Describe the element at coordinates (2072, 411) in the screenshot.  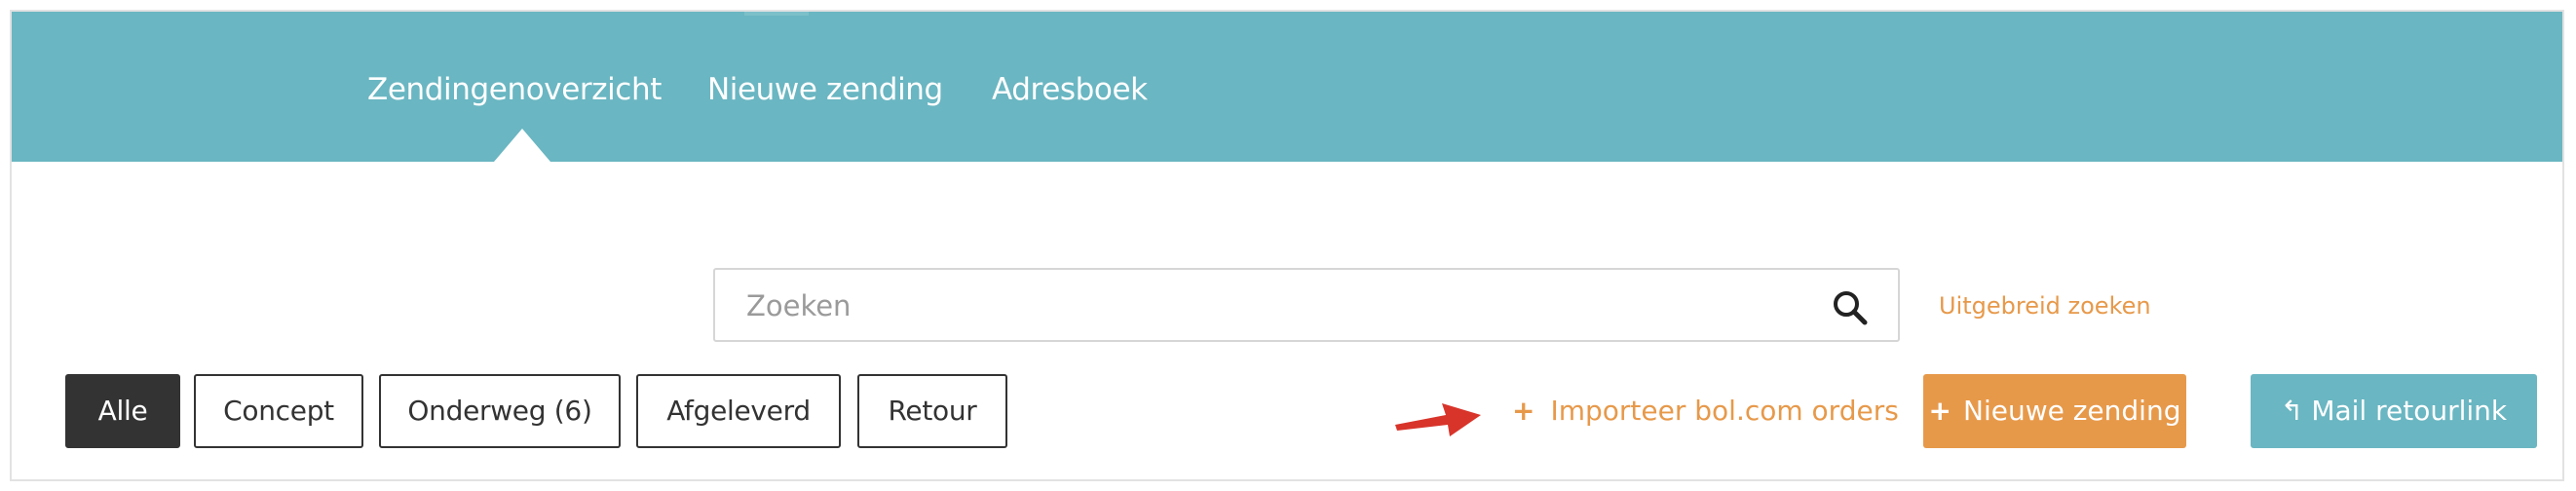
I see `new-shipment-label: Nieuwe zending` at that location.